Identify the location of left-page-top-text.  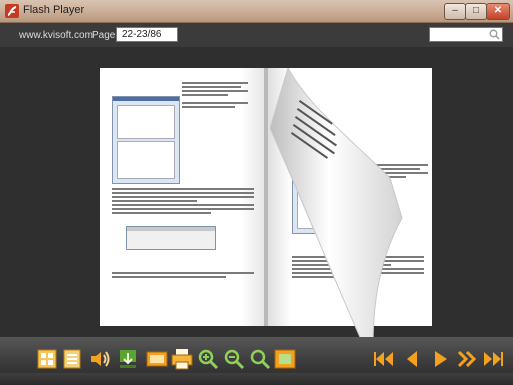
(215, 90).